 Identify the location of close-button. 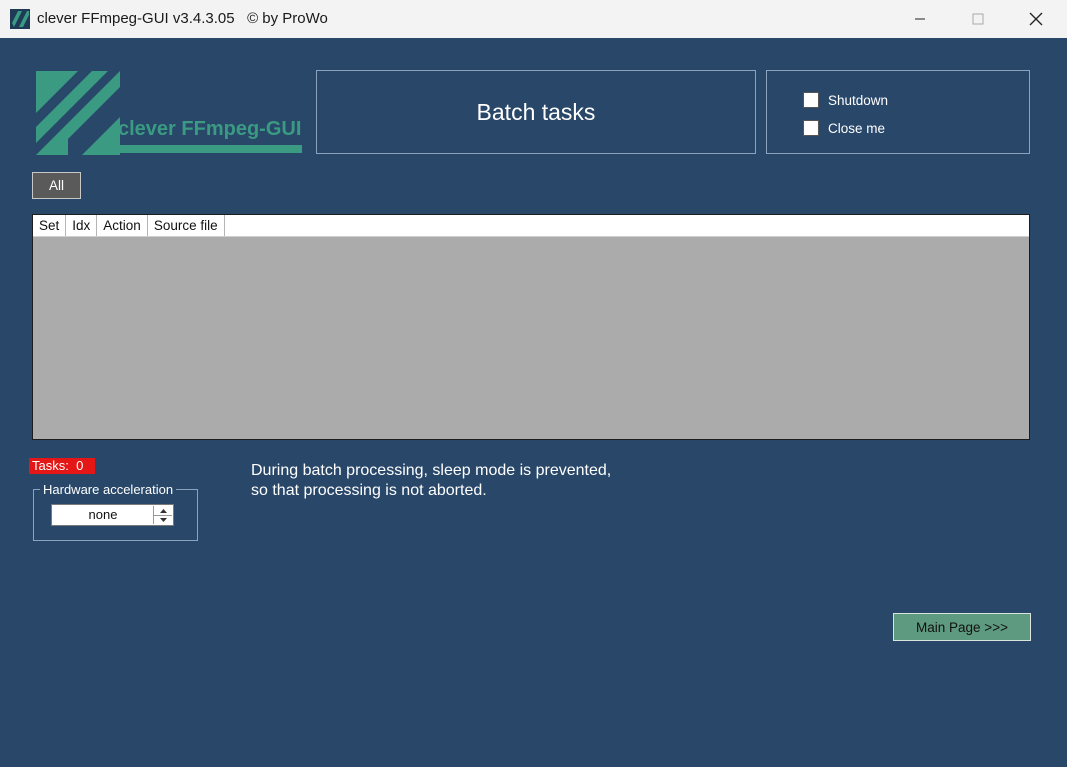
(1036, 19).